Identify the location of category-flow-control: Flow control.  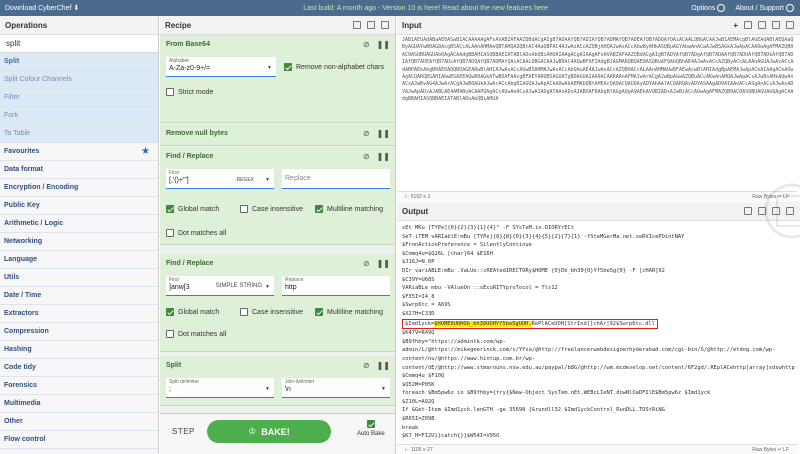
(79, 440).